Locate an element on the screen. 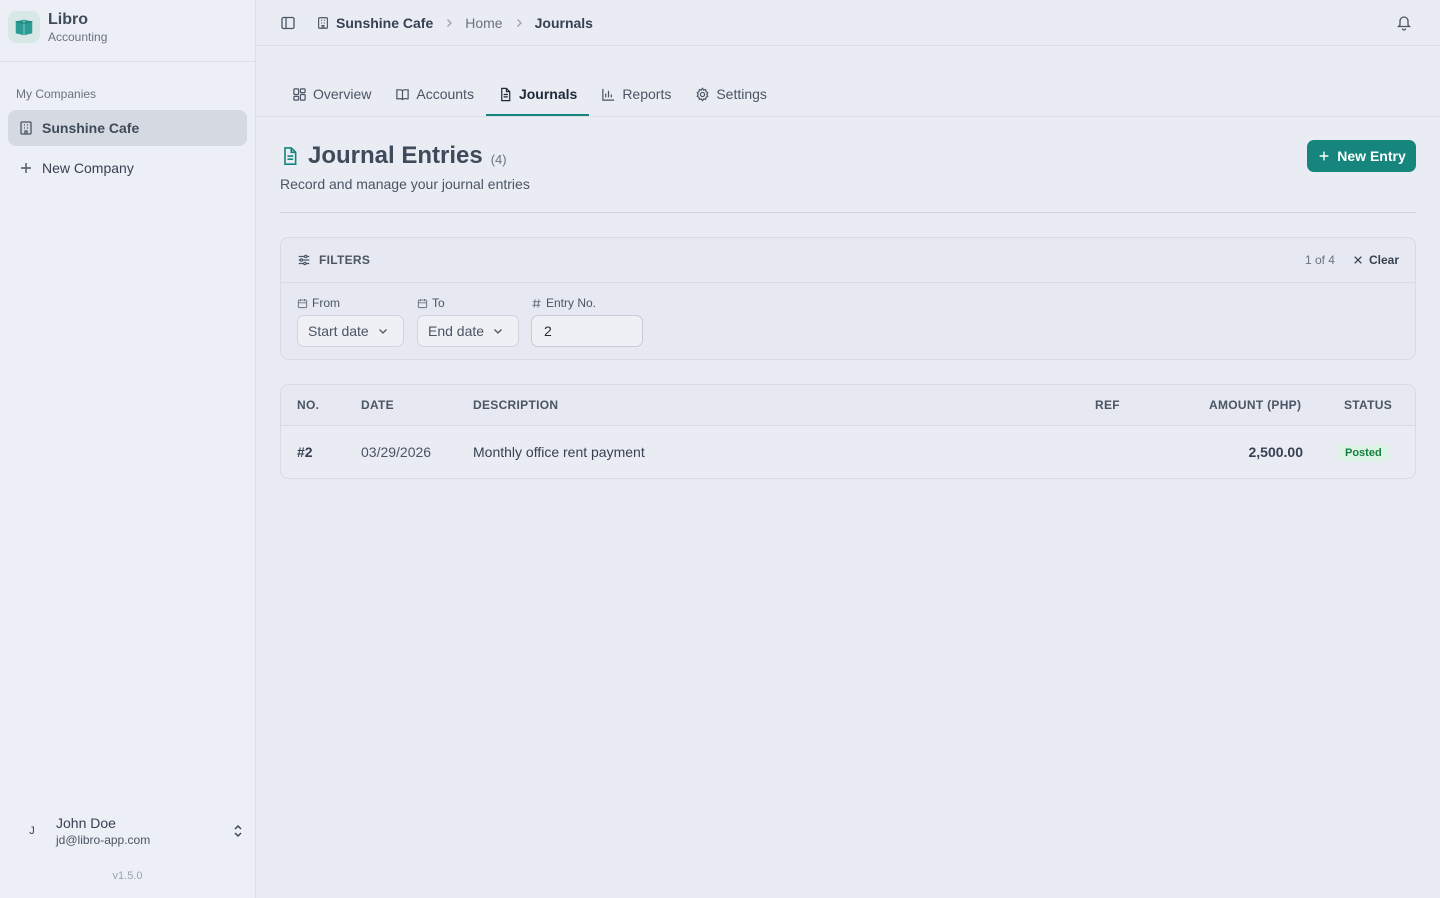 This screenshot has width=1440, height=898. filter-result-count: 1 of 4 is located at coordinates (1319, 260).